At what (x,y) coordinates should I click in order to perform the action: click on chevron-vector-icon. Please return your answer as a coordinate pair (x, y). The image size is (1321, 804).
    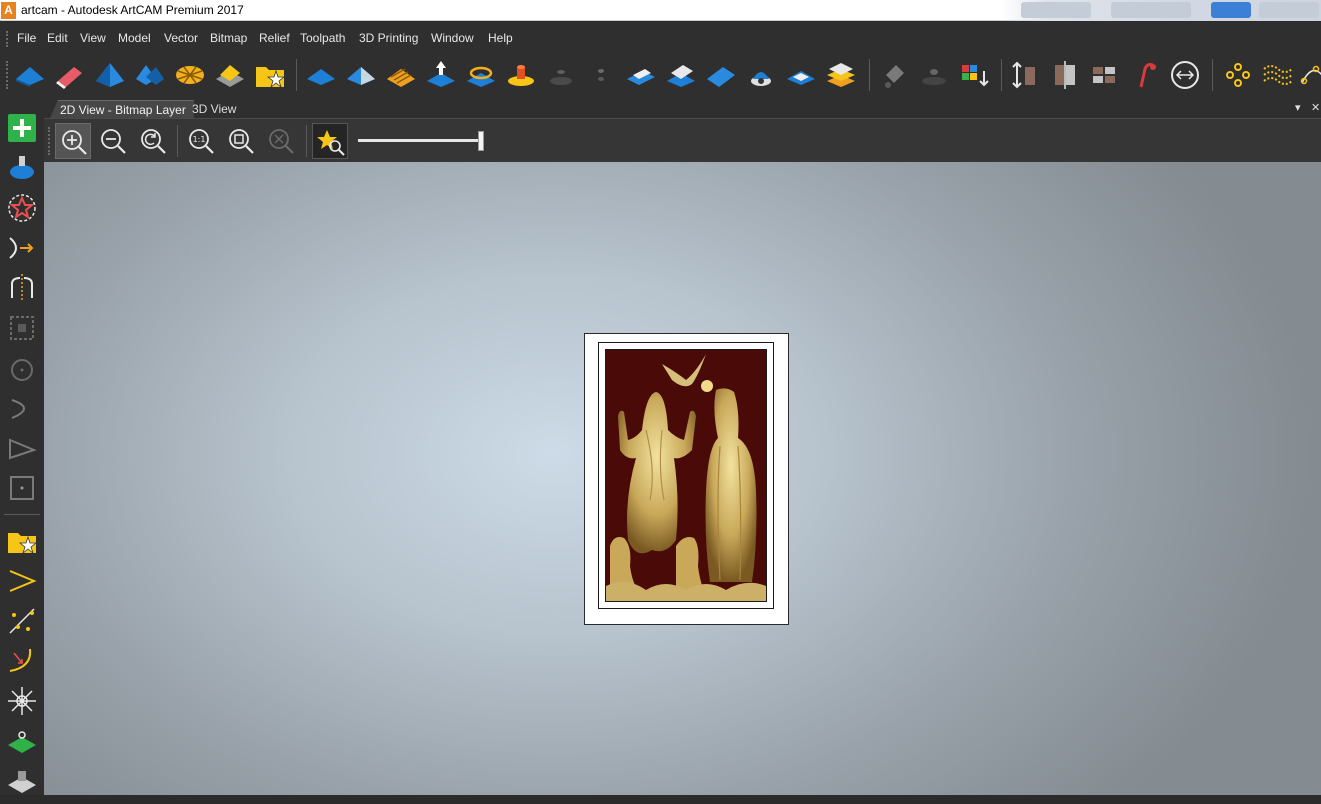
    Looking at the image, I should click on (22, 581).